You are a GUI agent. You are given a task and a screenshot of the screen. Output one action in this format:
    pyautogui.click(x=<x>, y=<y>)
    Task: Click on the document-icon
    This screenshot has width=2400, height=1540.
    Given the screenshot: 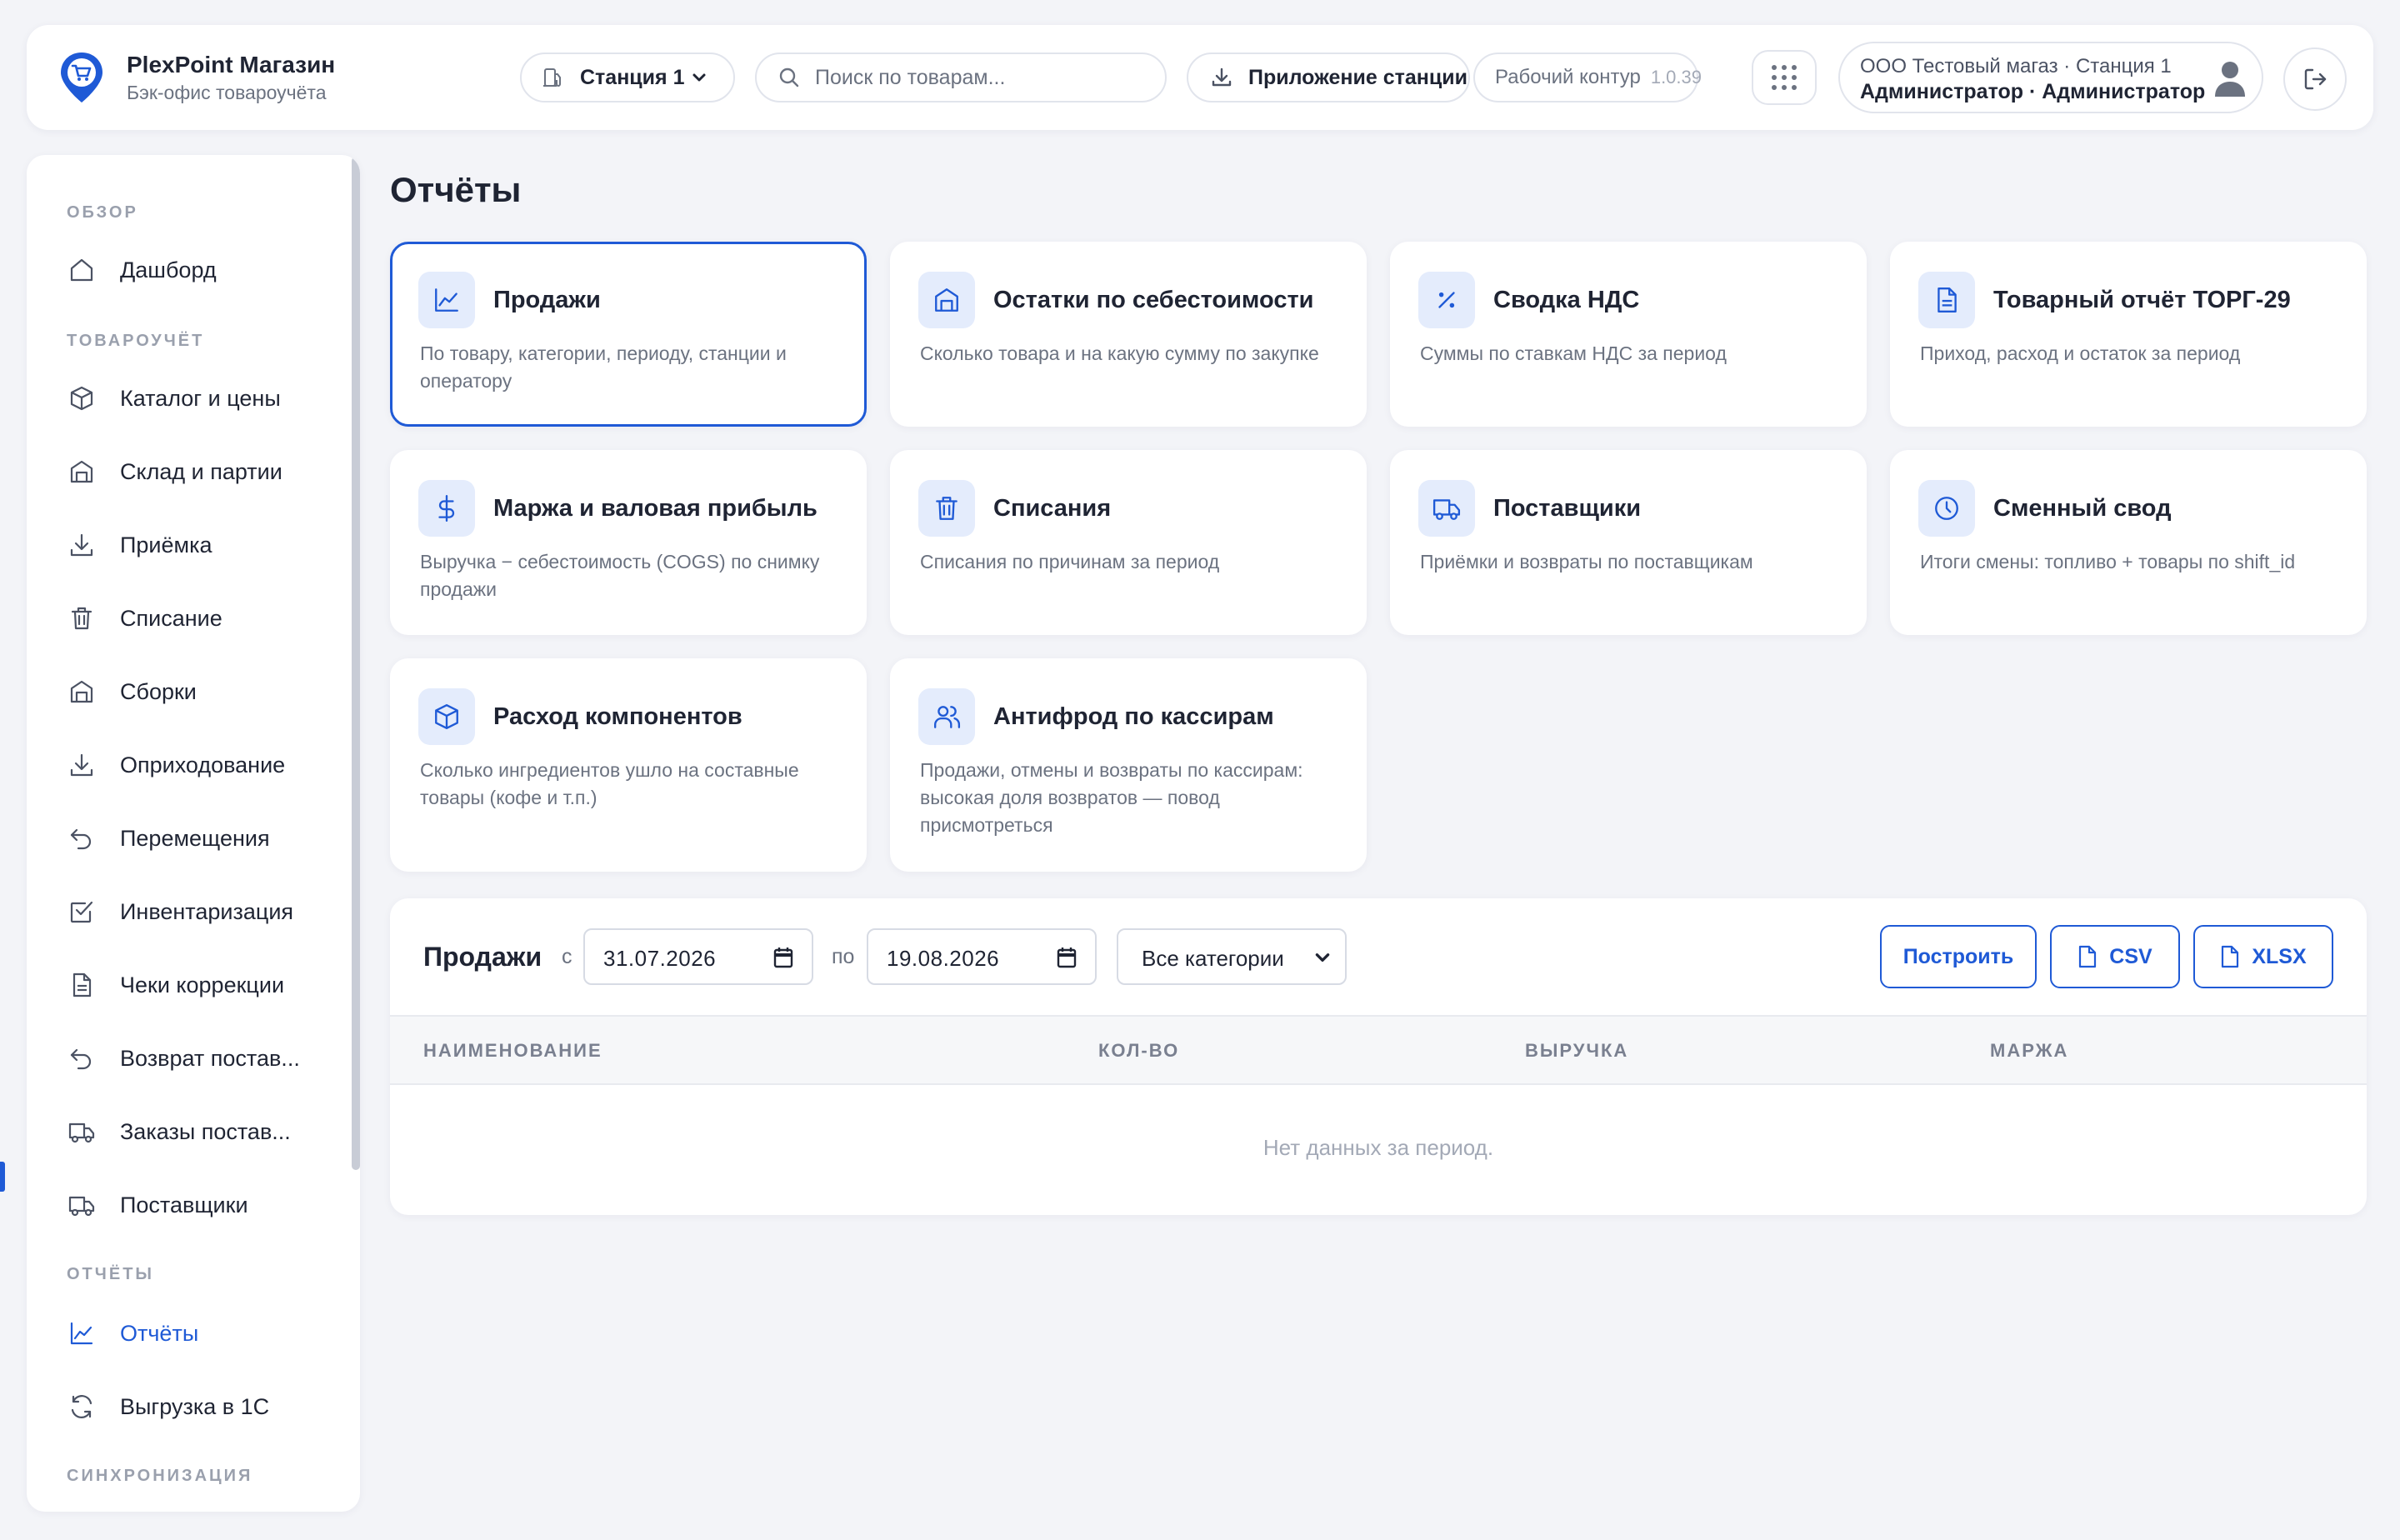 What is the action you would take?
    pyautogui.click(x=1946, y=300)
    